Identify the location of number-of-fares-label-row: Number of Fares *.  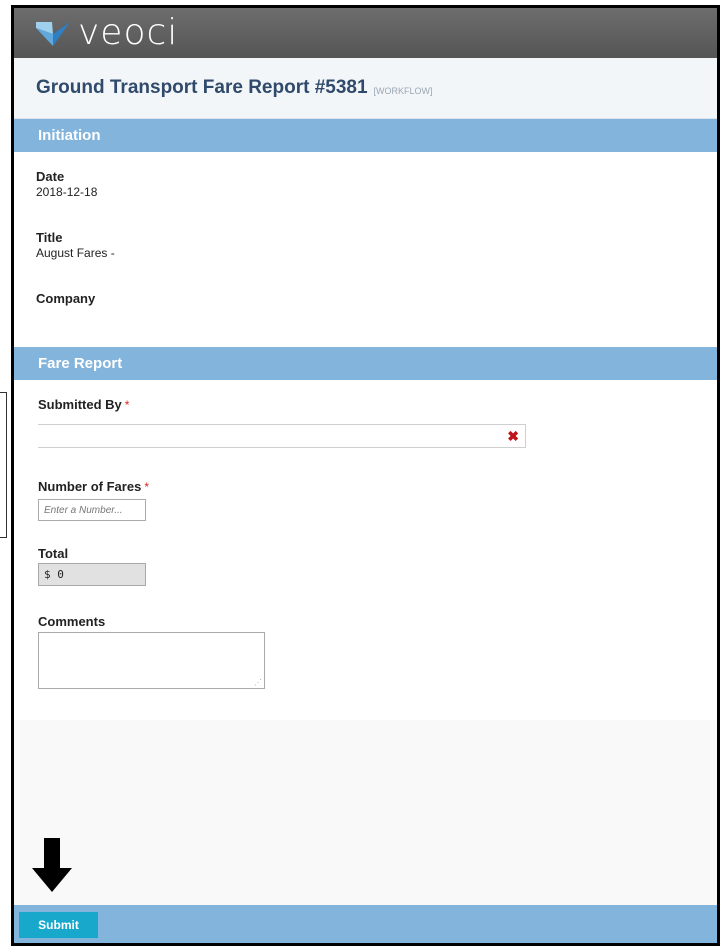
(377, 487).